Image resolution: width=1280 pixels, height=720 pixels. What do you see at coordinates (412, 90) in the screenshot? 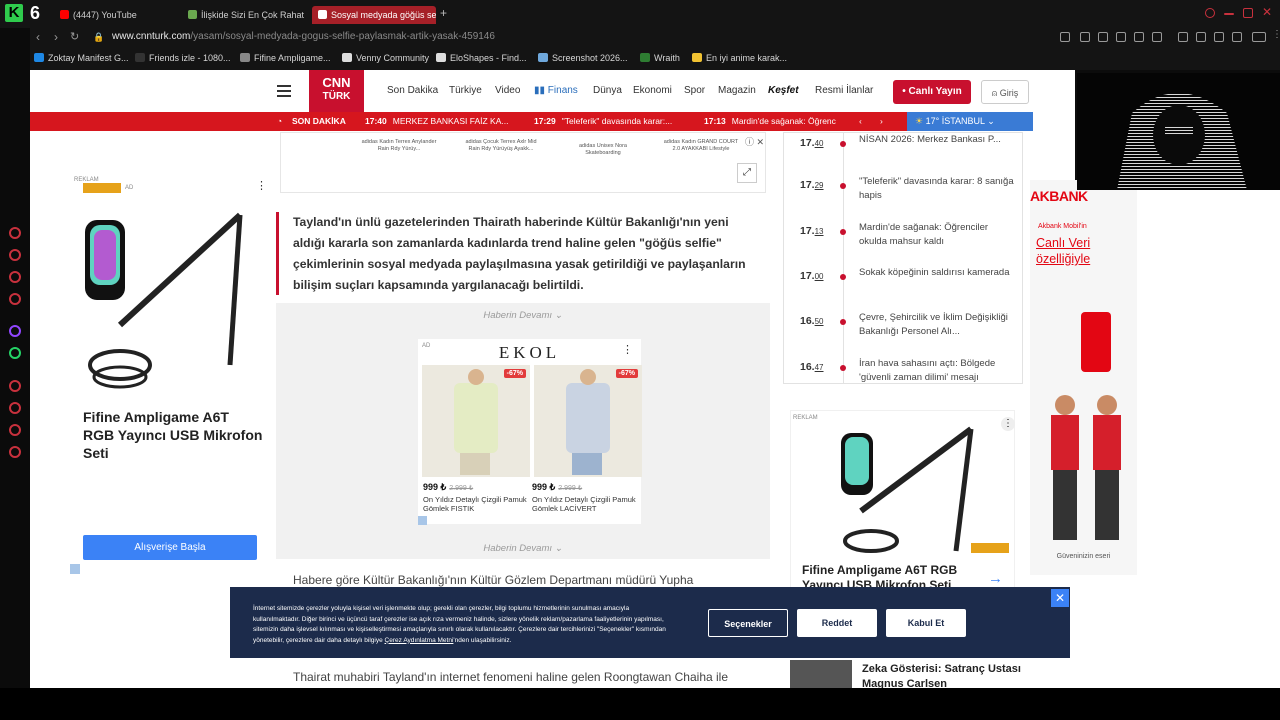
I see `nav-son-dakika: Son Dakika` at bounding box center [412, 90].